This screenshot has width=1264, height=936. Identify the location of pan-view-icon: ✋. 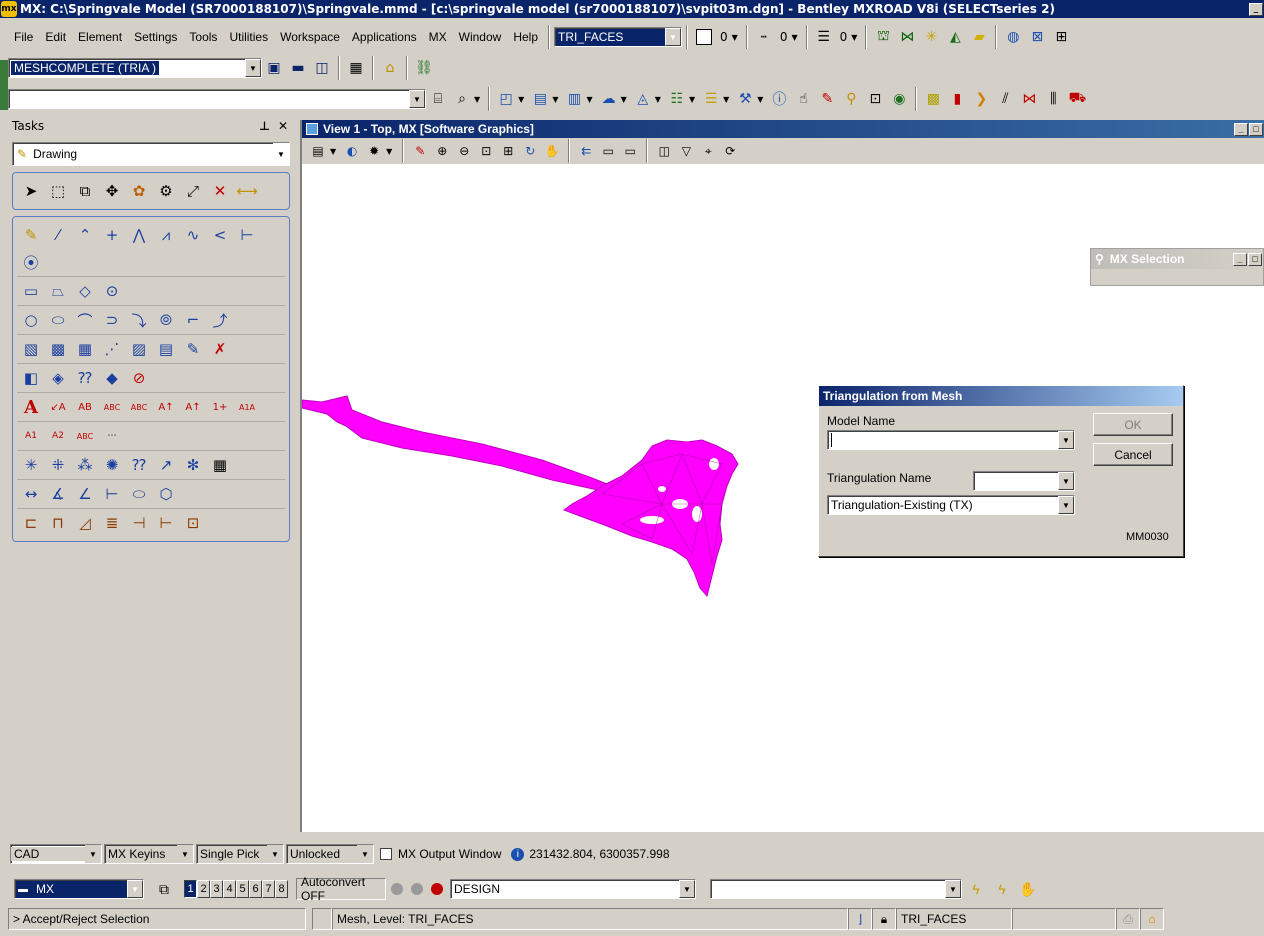
(552, 151).